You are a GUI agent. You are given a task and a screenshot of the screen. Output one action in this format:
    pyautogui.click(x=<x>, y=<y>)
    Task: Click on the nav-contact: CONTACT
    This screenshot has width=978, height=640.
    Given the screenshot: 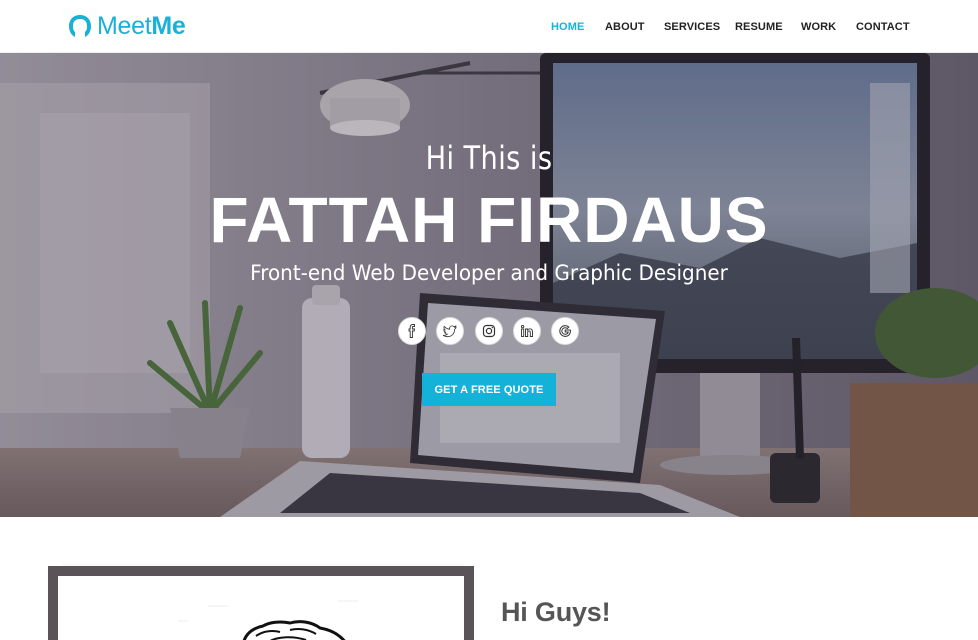 What is the action you would take?
    pyautogui.click(x=883, y=27)
    